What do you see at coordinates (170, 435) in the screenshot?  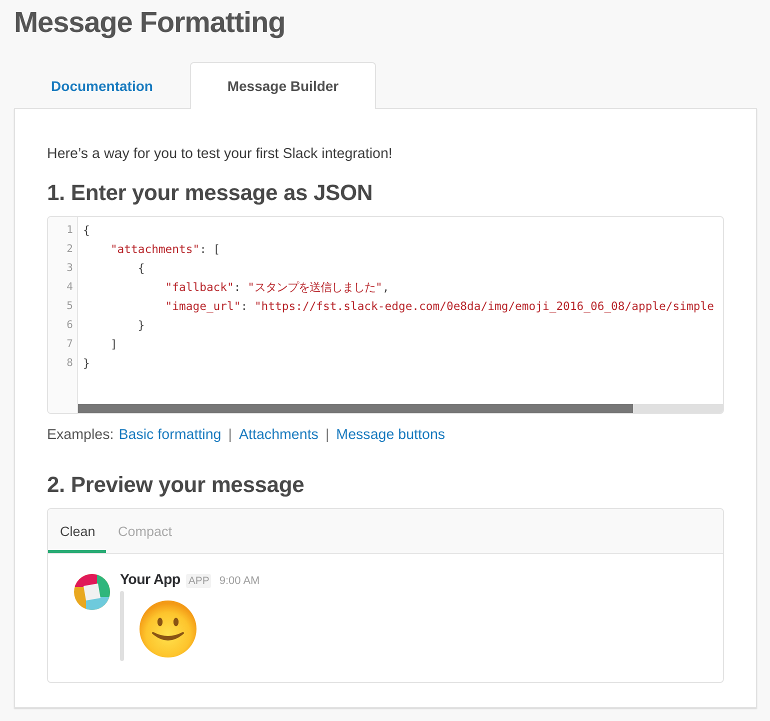 I see `example-link: Basic formatting` at bounding box center [170, 435].